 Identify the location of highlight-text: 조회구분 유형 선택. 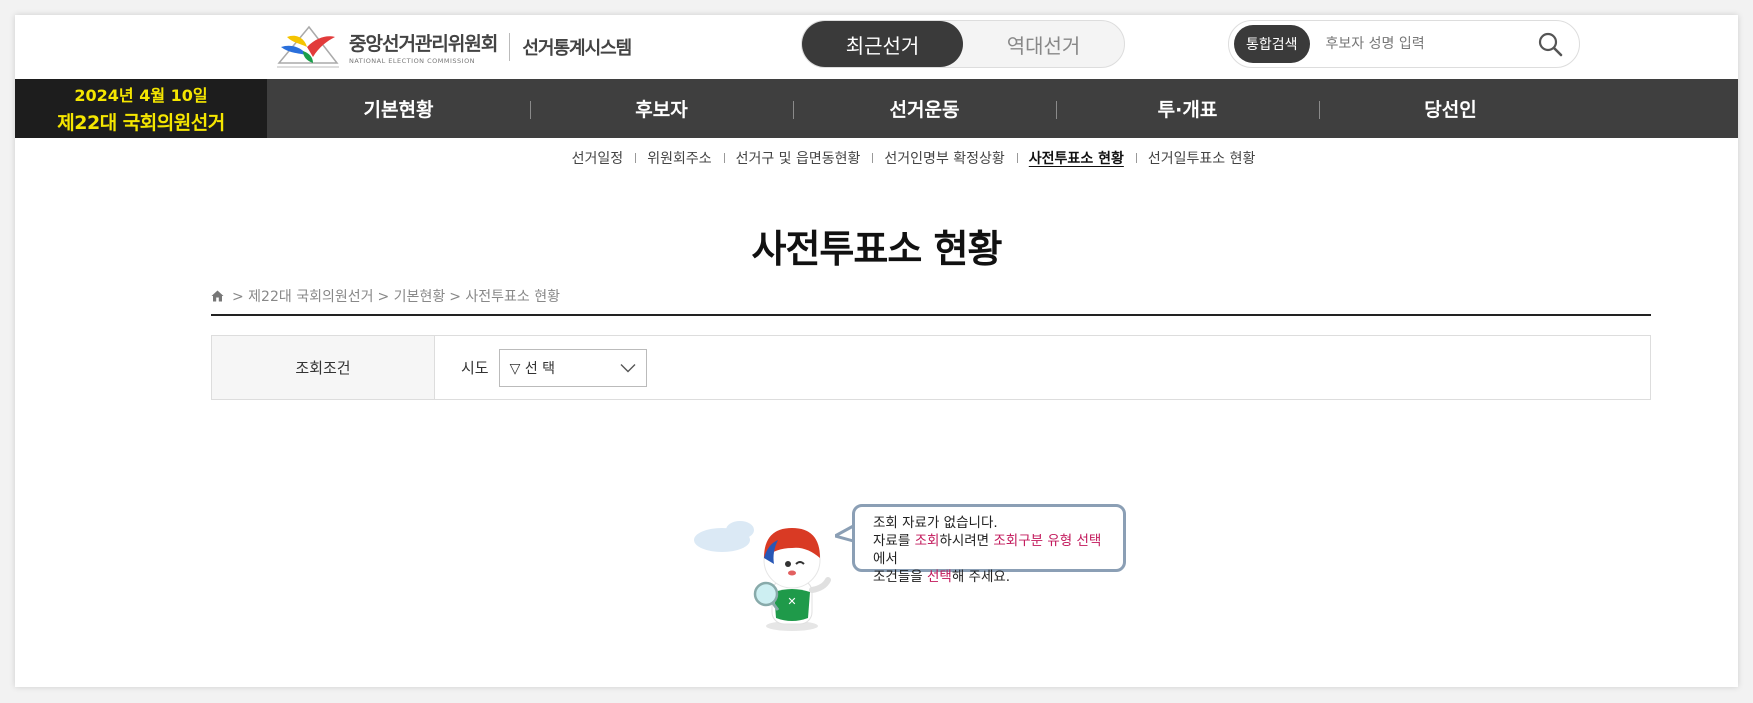
(1047, 541).